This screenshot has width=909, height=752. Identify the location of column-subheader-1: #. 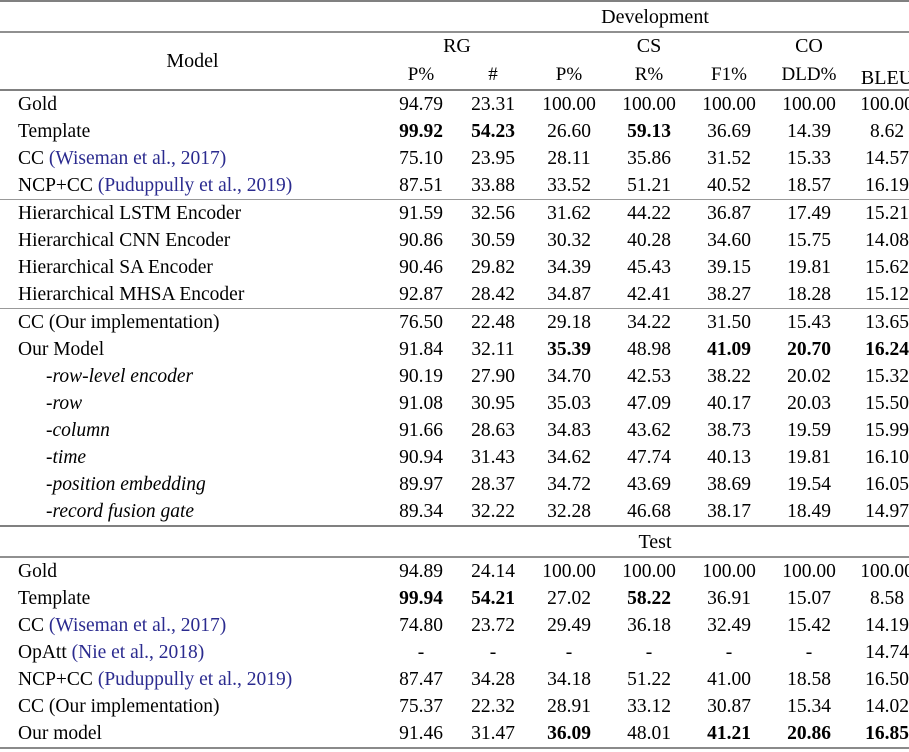
(493, 74).